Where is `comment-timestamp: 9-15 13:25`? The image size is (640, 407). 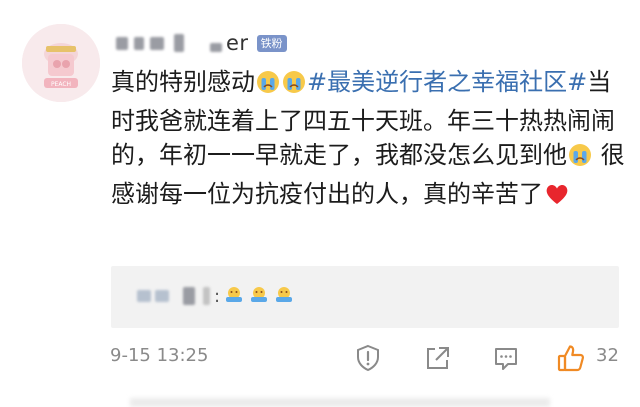
comment-timestamp: 9-15 13:25 is located at coordinates (159, 355).